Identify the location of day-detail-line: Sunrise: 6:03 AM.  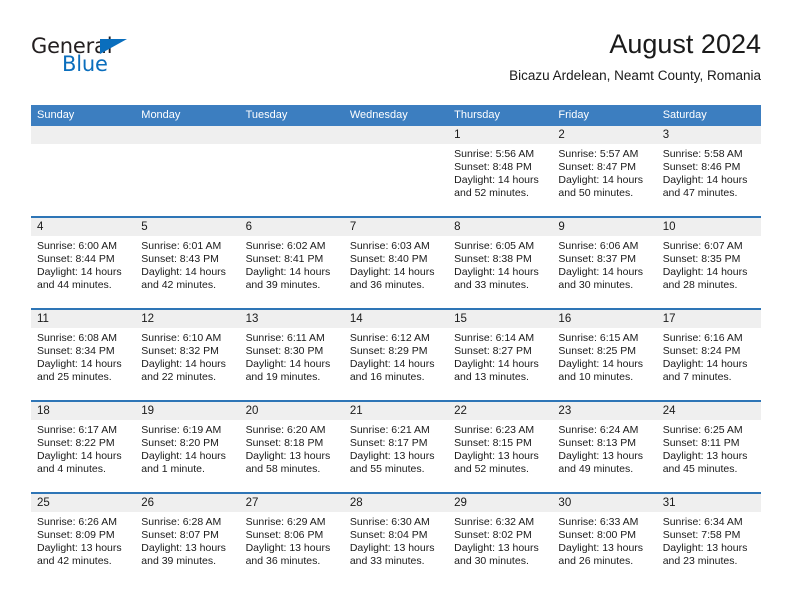
(389, 246).